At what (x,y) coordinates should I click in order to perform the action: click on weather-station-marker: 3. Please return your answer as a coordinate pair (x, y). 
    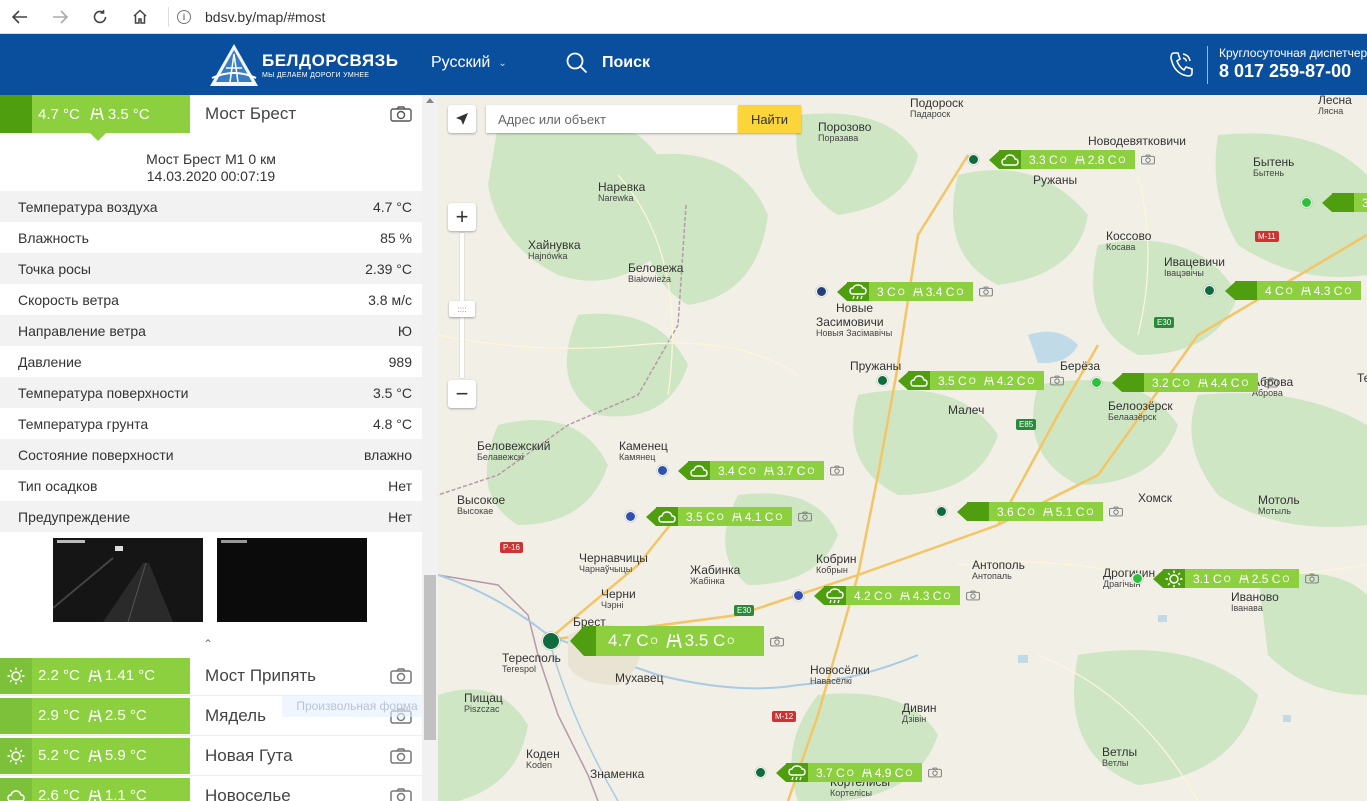
    Looking at the image, I should click on (1334, 202).